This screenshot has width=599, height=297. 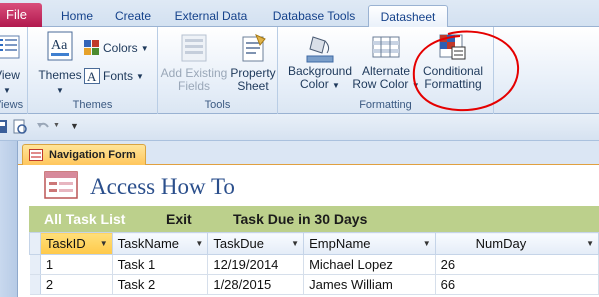 What do you see at coordinates (320, 49) in the screenshot?
I see `paint-bucket-icon` at bounding box center [320, 49].